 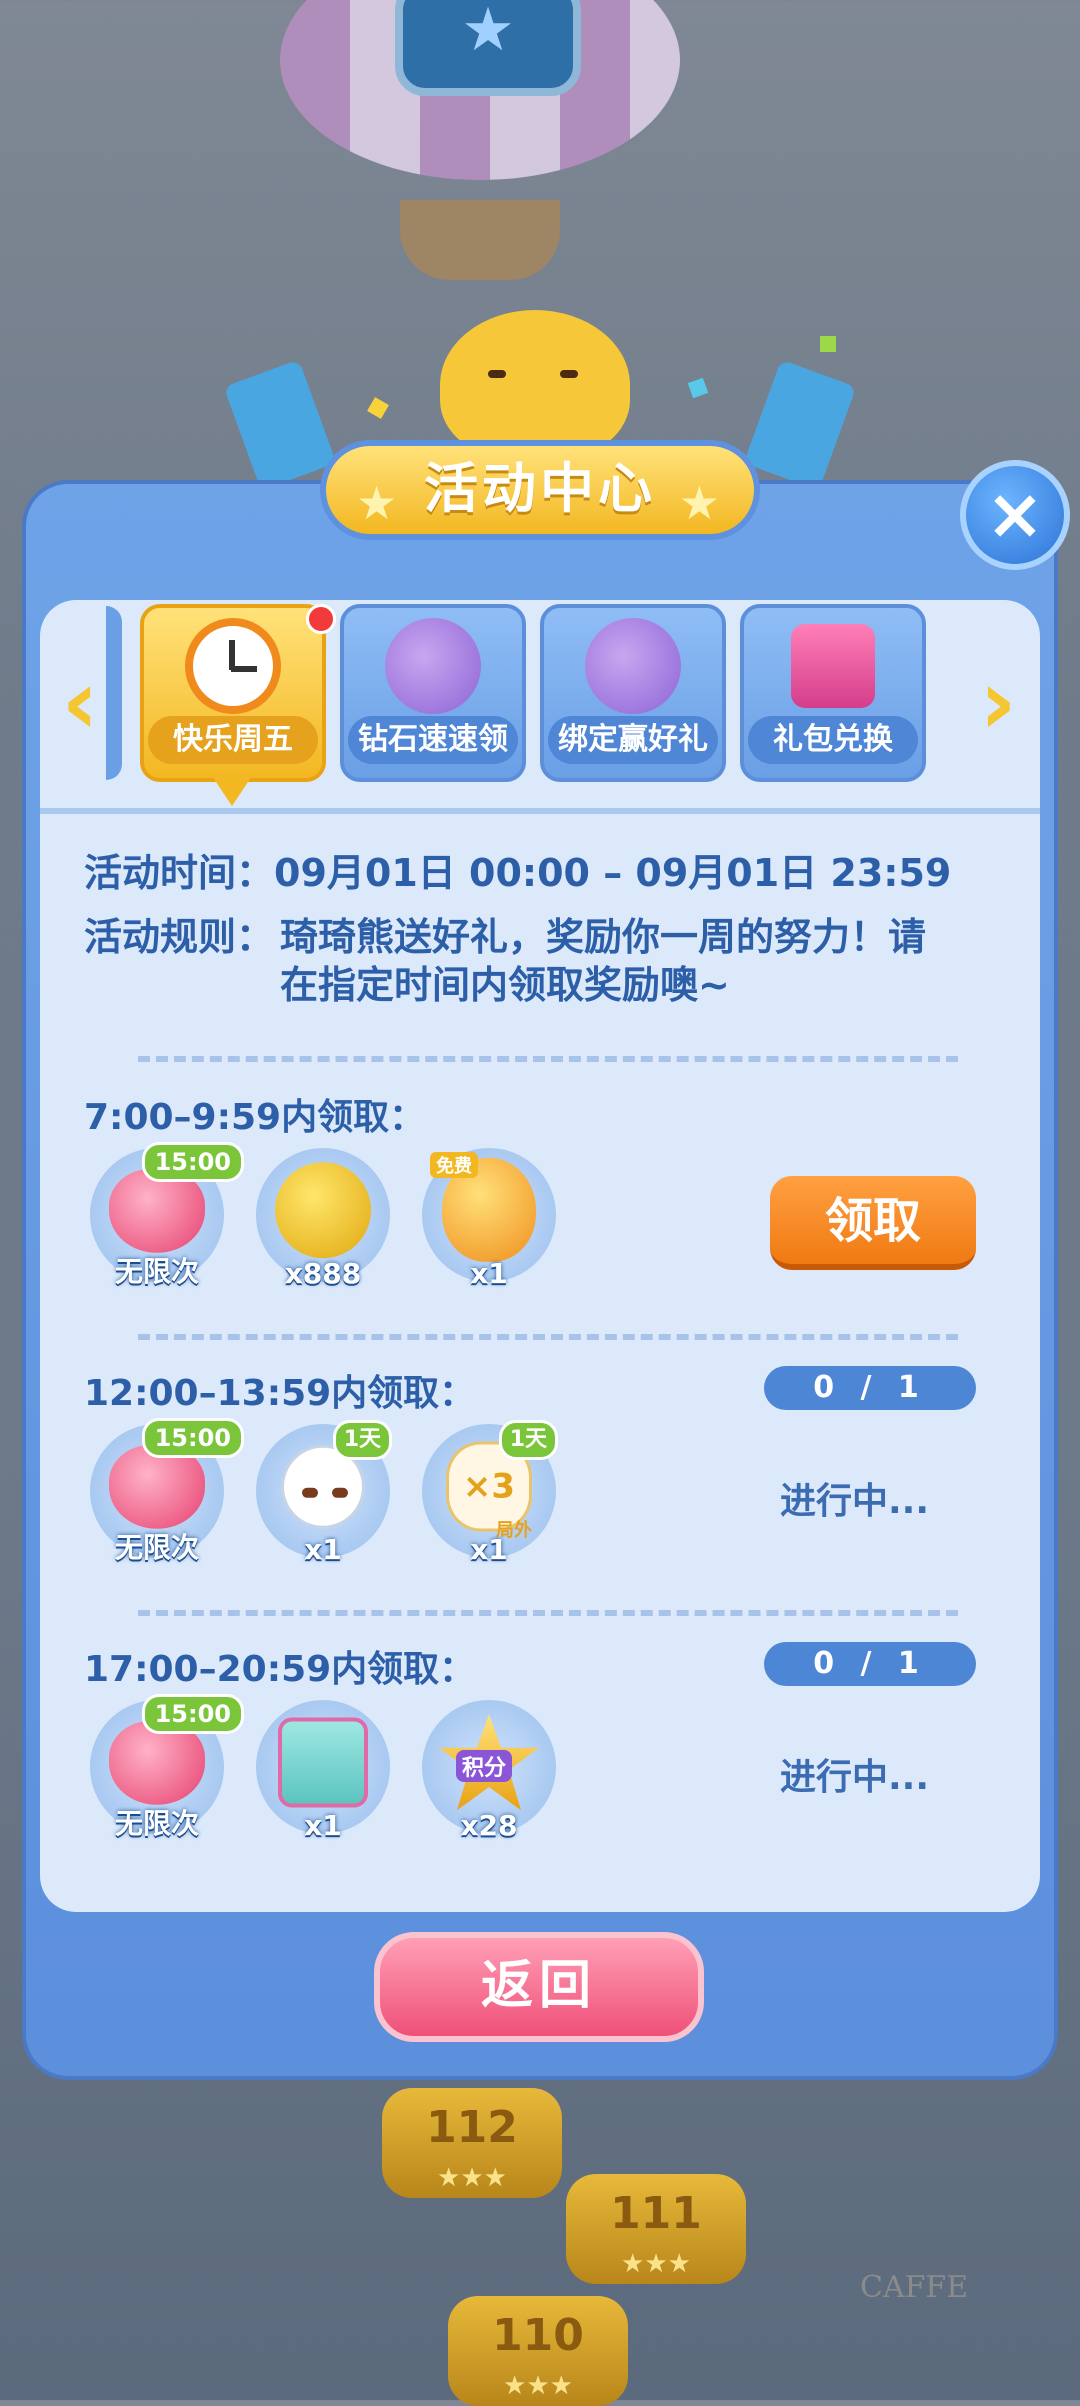 I want to click on tab-gift-code-redeem: 礼包兑换, so click(x=833, y=693).